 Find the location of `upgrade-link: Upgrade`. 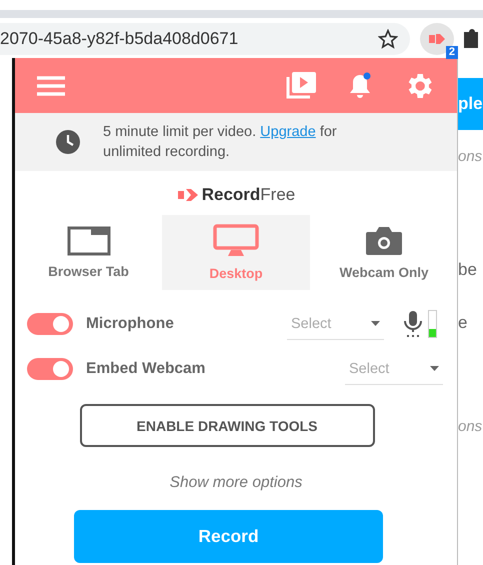

upgrade-link: Upgrade is located at coordinates (288, 132).